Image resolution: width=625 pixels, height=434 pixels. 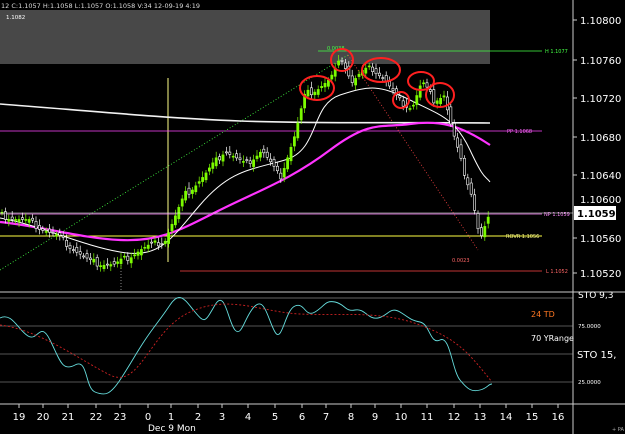 What do you see at coordinates (600, 99) in the screenshot?
I see `price-tick-label: 1.10720` at bounding box center [600, 99].